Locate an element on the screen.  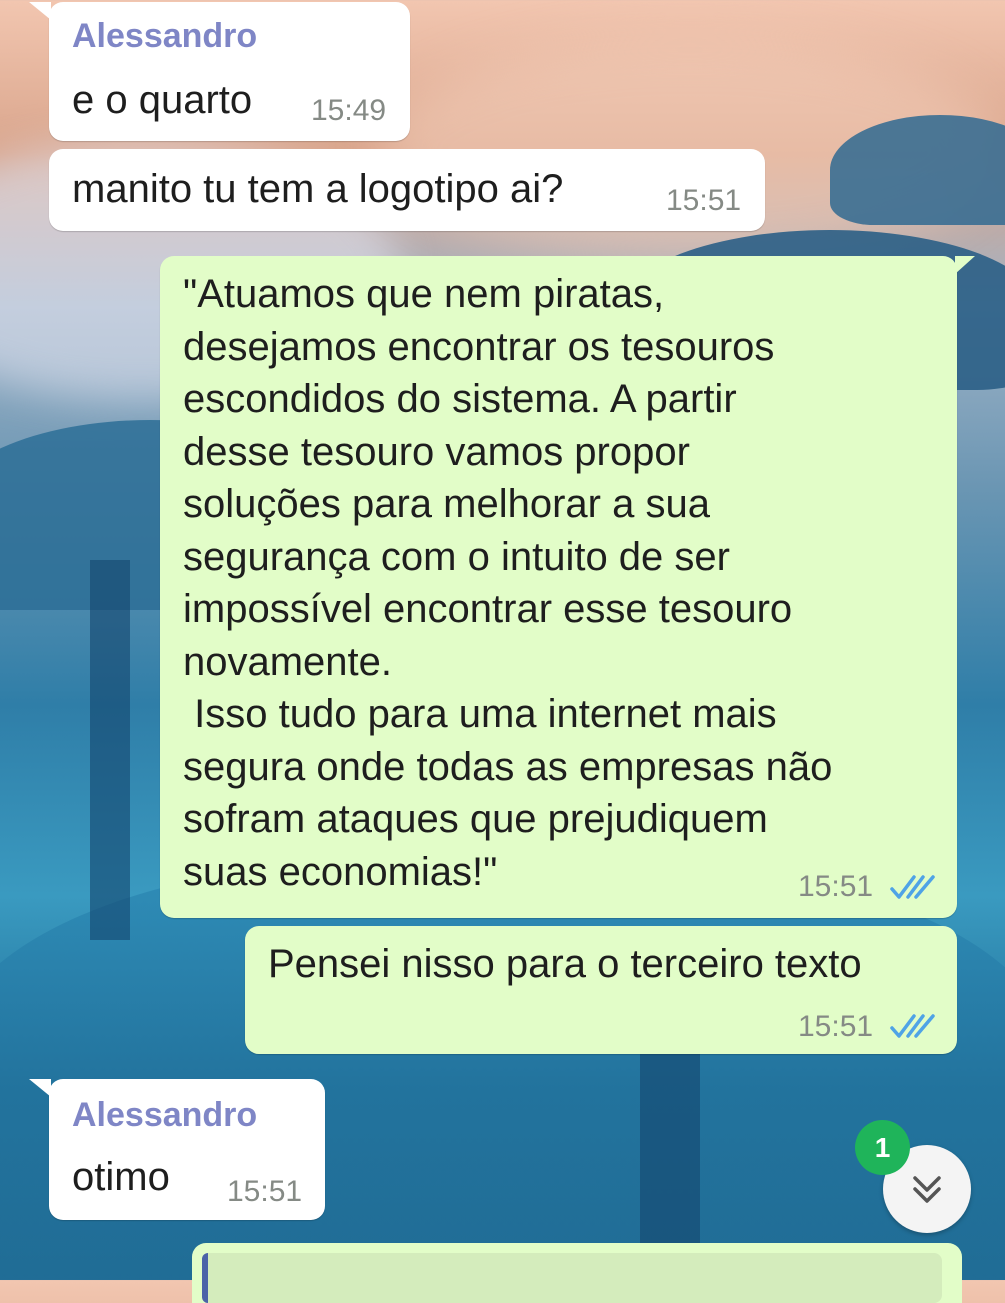
outgoing-message-bubble-partial is located at coordinates (577, 1273).